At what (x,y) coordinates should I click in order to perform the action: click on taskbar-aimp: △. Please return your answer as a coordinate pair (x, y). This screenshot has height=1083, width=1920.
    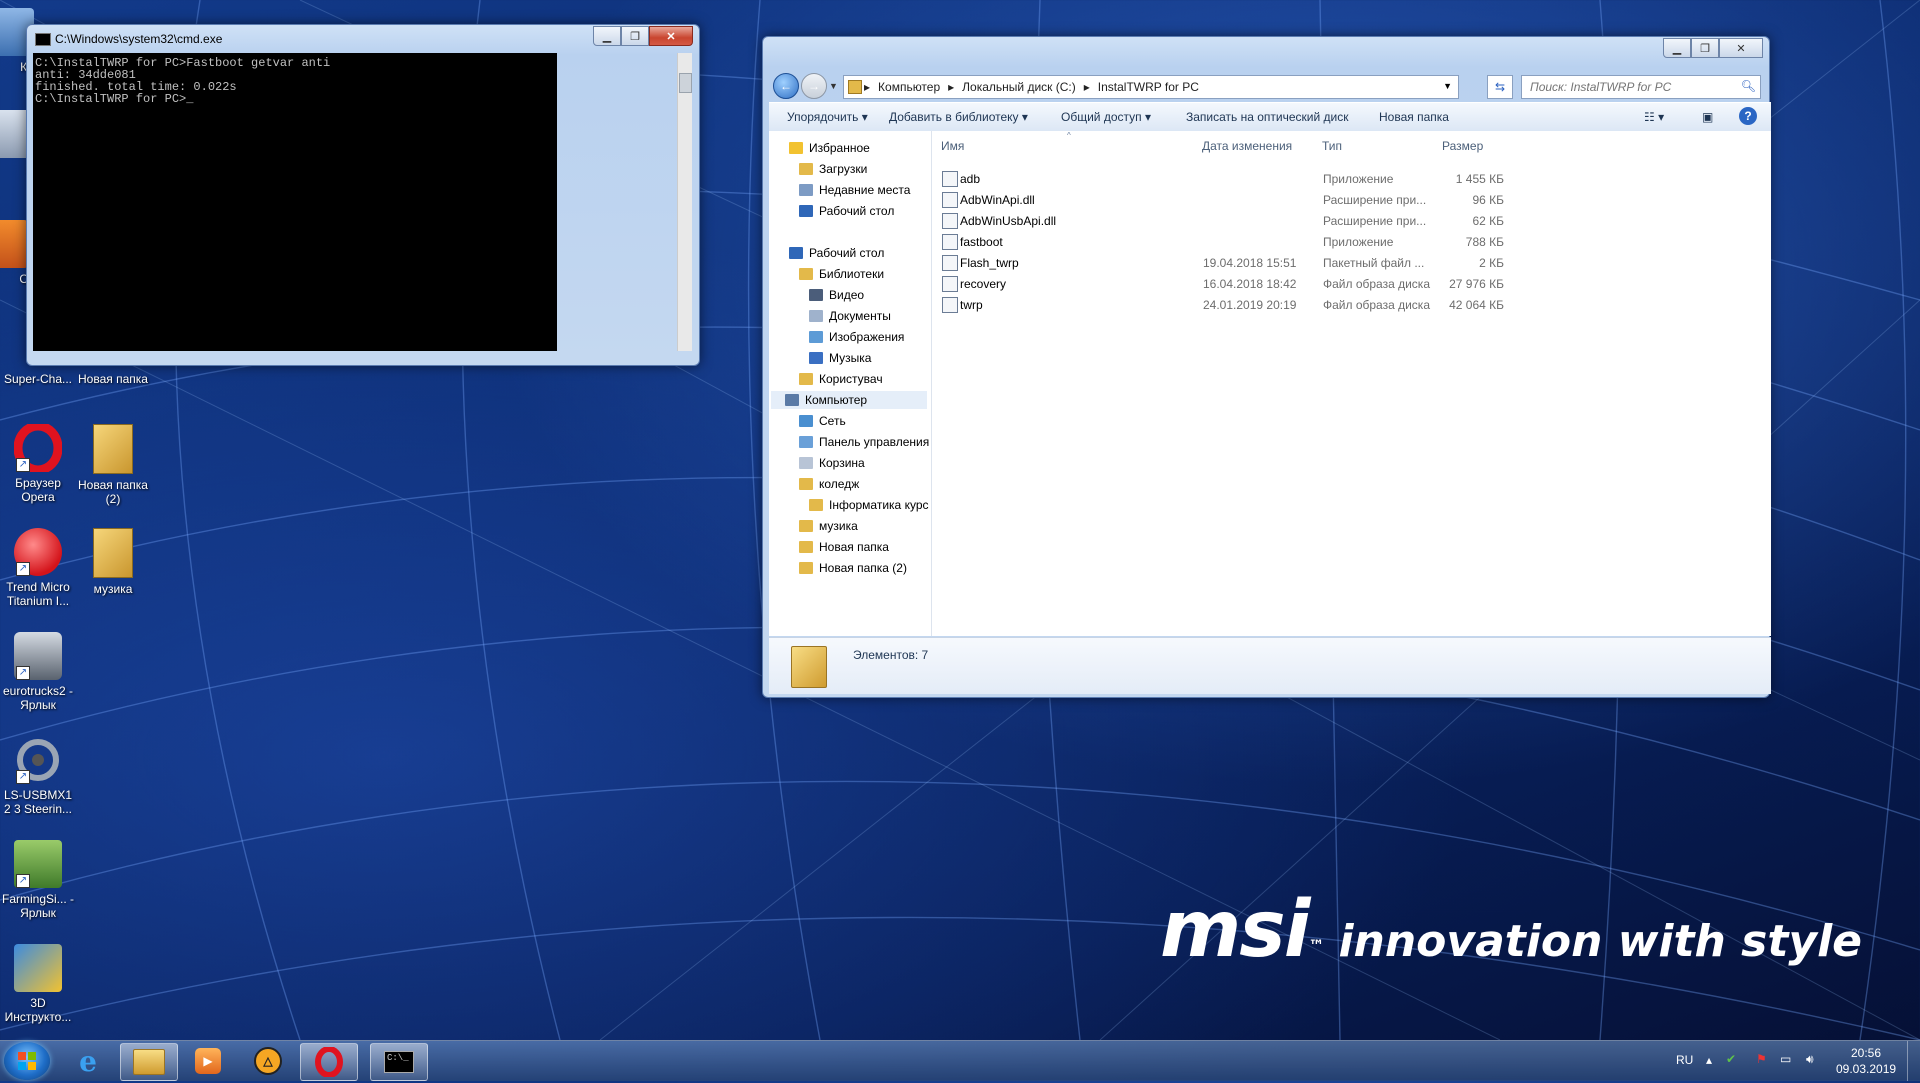
    Looking at the image, I should click on (268, 1061).